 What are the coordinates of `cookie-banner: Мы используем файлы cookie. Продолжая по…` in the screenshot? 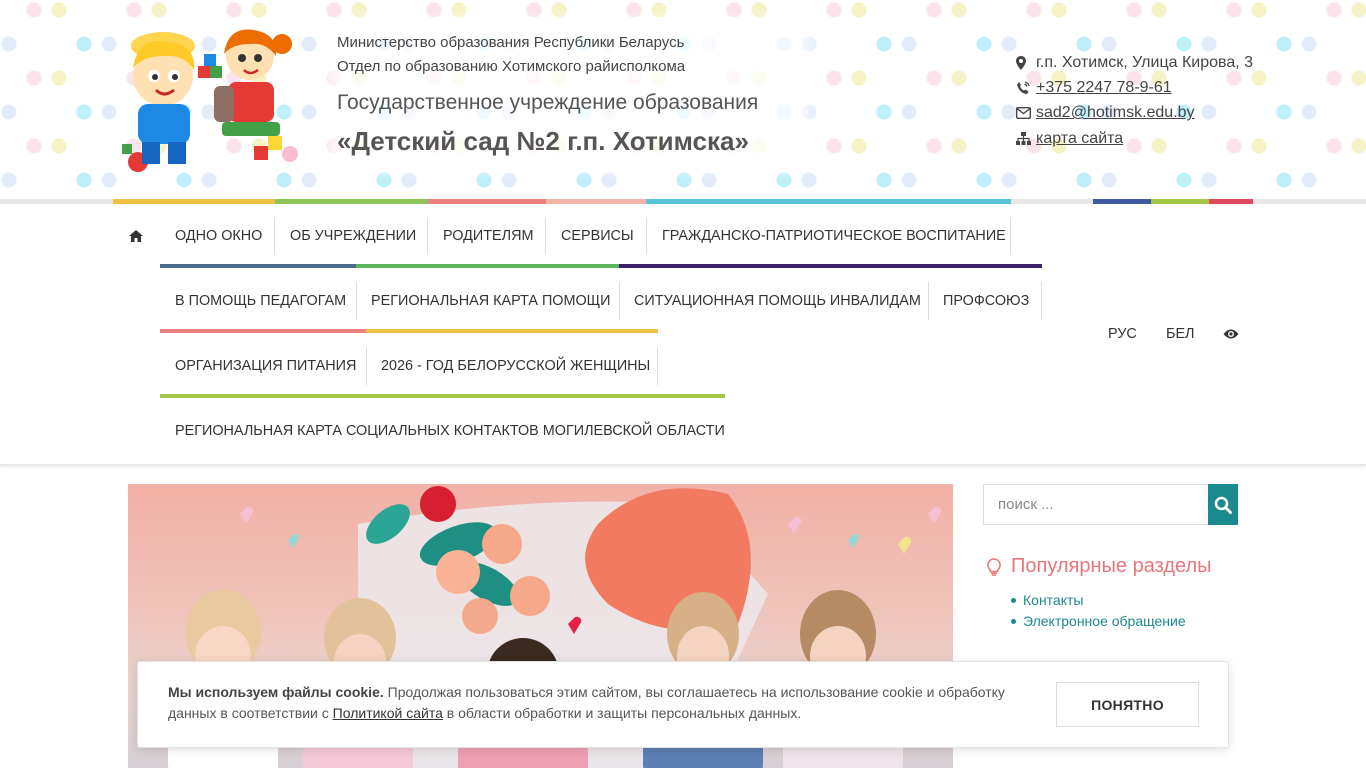 It's located at (683, 704).